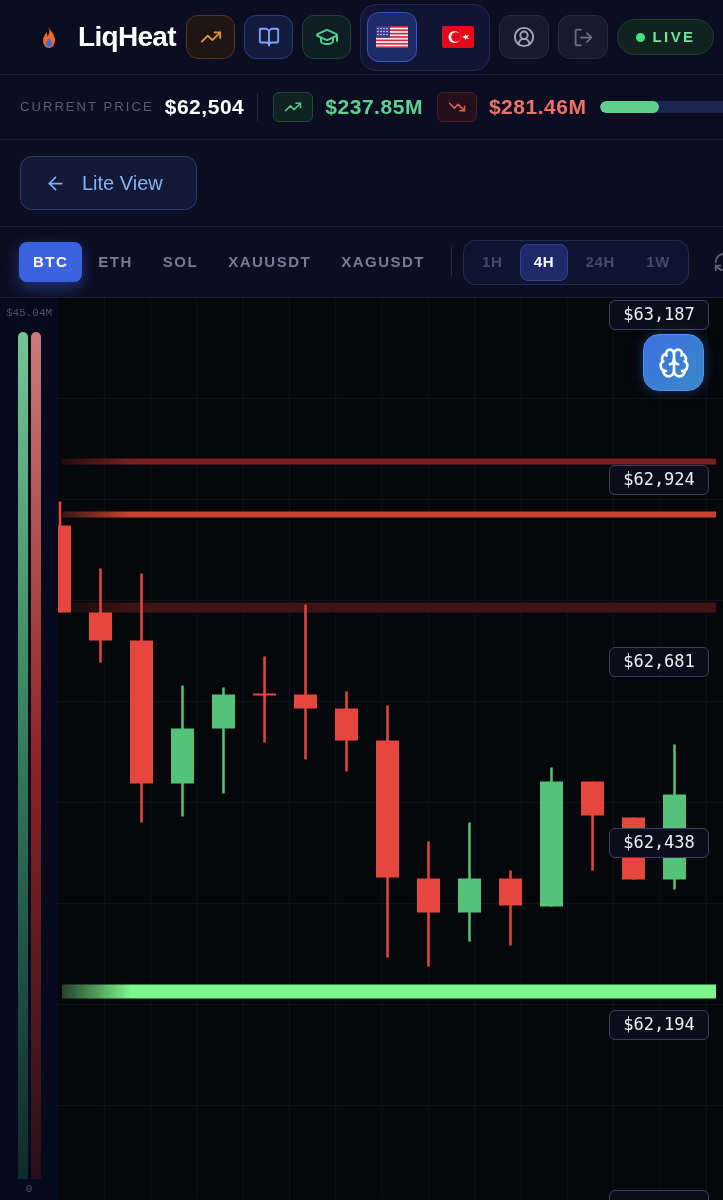  Describe the element at coordinates (210, 37) in the screenshot. I see `trend-chart-button` at that location.